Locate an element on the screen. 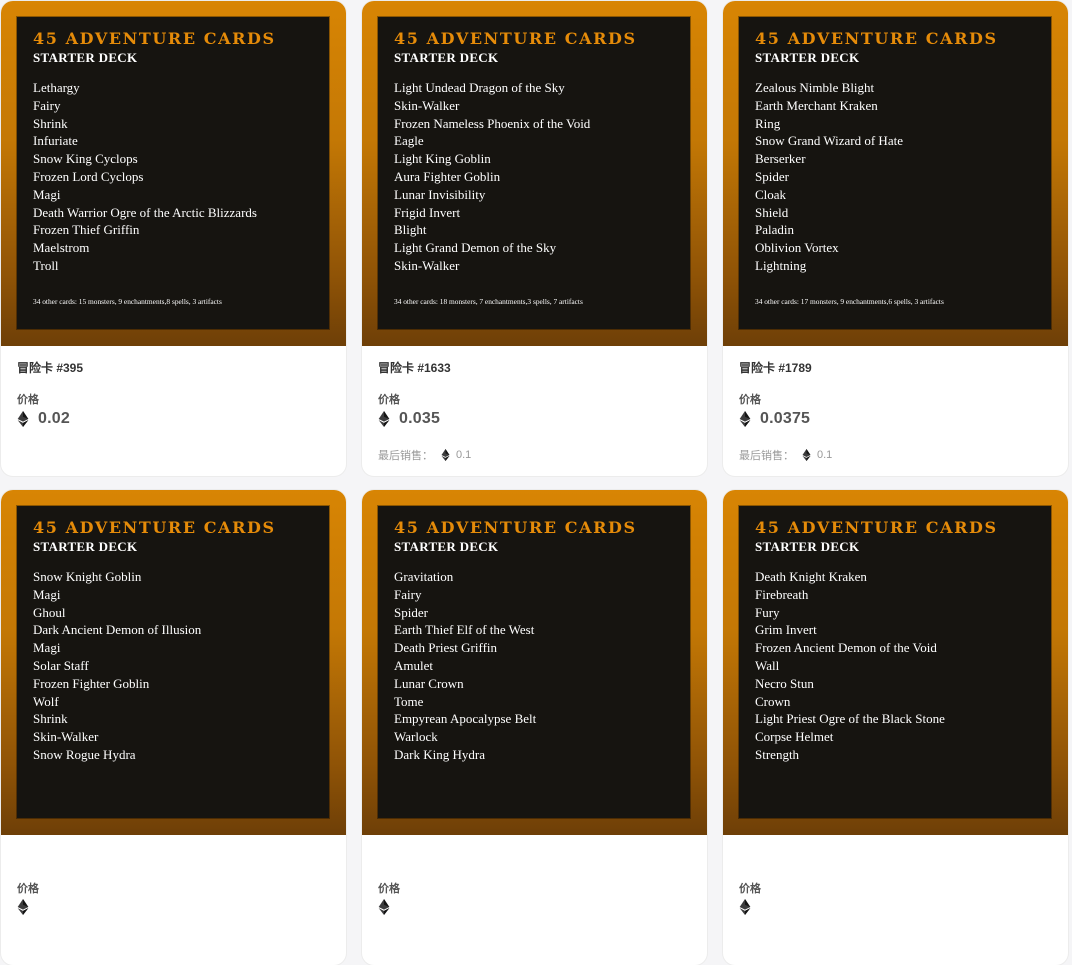 The height and width of the screenshot is (965, 1072). card-list-item: Grim Invert is located at coordinates (786, 630).